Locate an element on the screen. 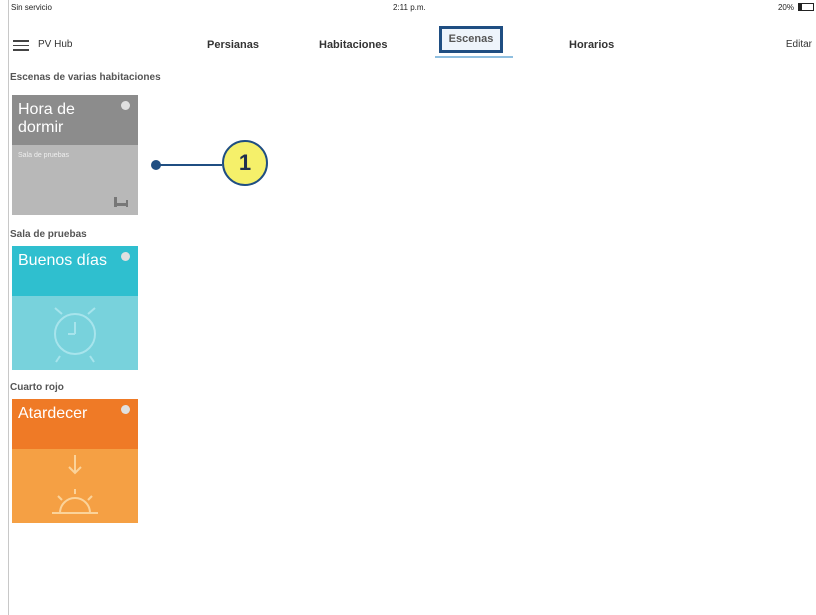  battery-icon is located at coordinates (806, 7).